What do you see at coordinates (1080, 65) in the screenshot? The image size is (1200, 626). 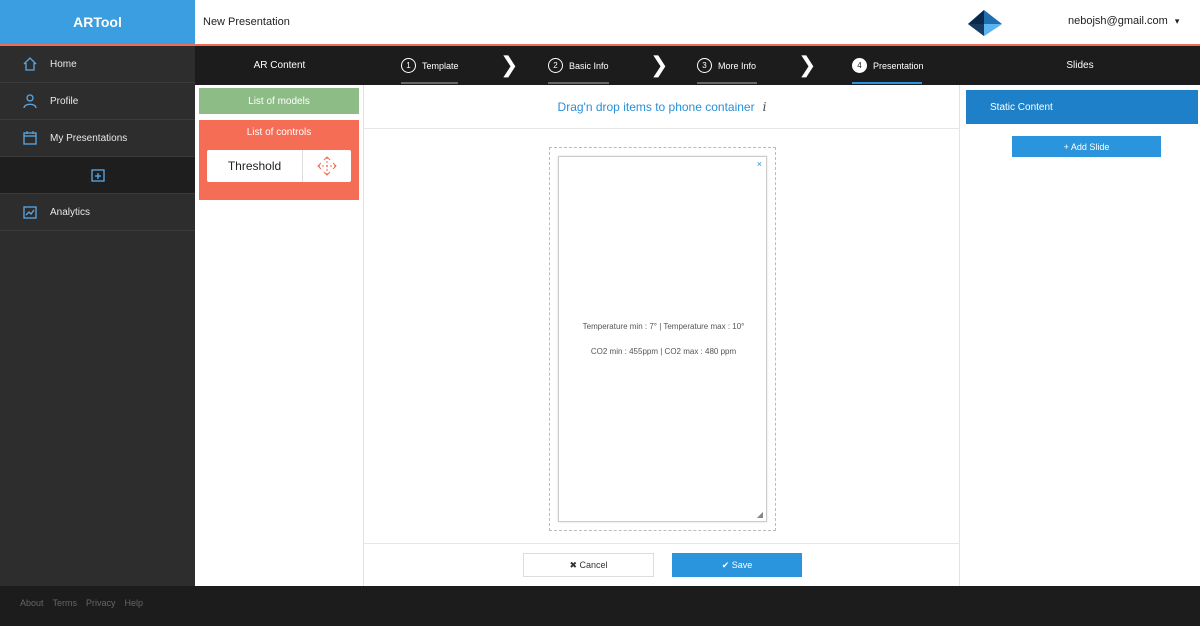 I see `slides-header: Slides` at bounding box center [1080, 65].